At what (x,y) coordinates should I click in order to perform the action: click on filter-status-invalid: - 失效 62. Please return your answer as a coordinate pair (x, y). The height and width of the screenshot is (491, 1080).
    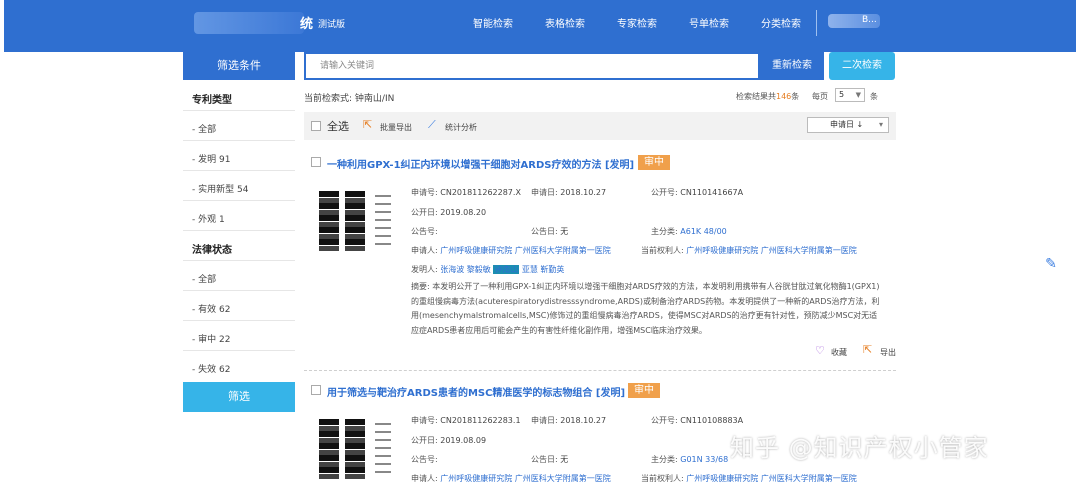
    Looking at the image, I should click on (211, 368).